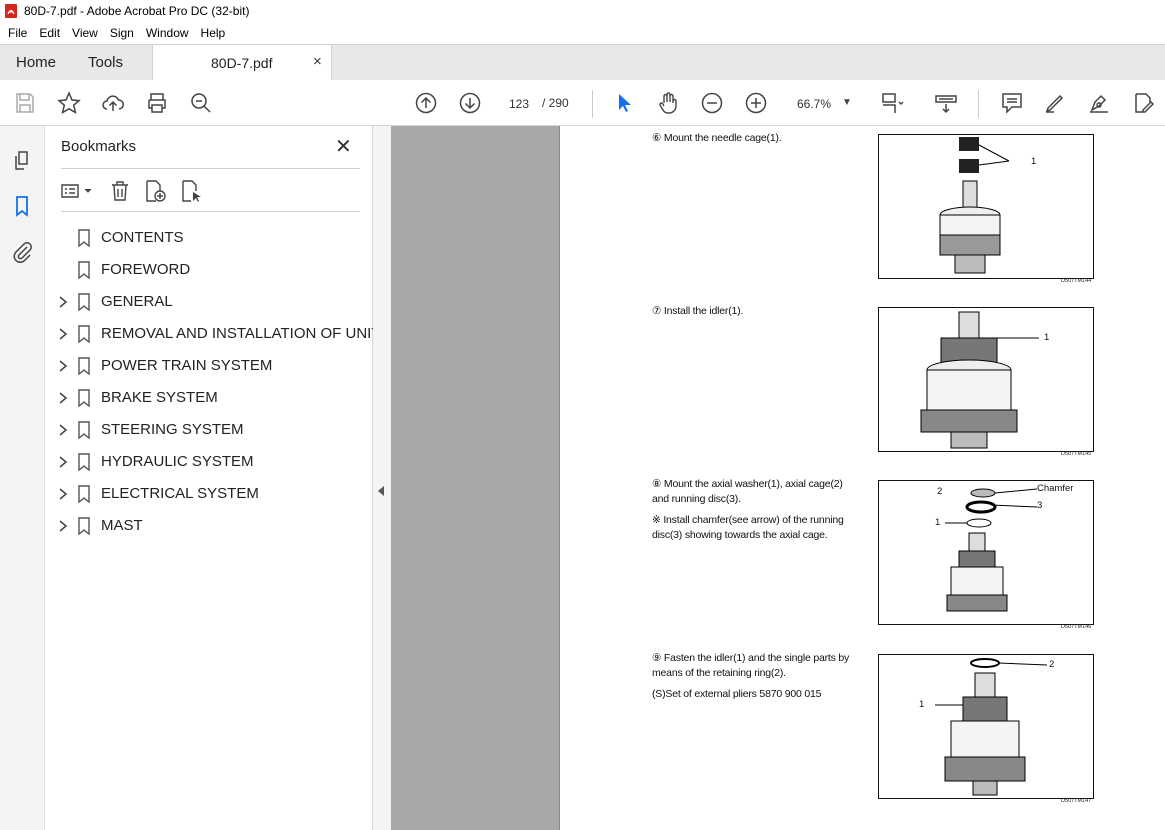 This screenshot has height=830, width=1165. What do you see at coordinates (11, 11) in the screenshot?
I see `acrobat-logo-icon` at bounding box center [11, 11].